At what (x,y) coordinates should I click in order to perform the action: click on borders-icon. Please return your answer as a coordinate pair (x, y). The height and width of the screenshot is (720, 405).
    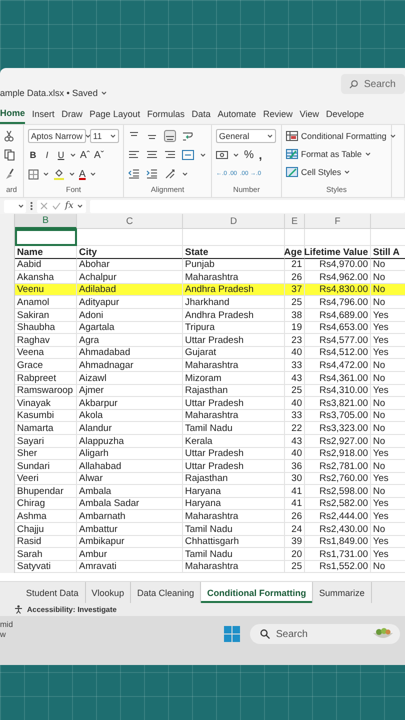
    Looking at the image, I should click on (33, 174).